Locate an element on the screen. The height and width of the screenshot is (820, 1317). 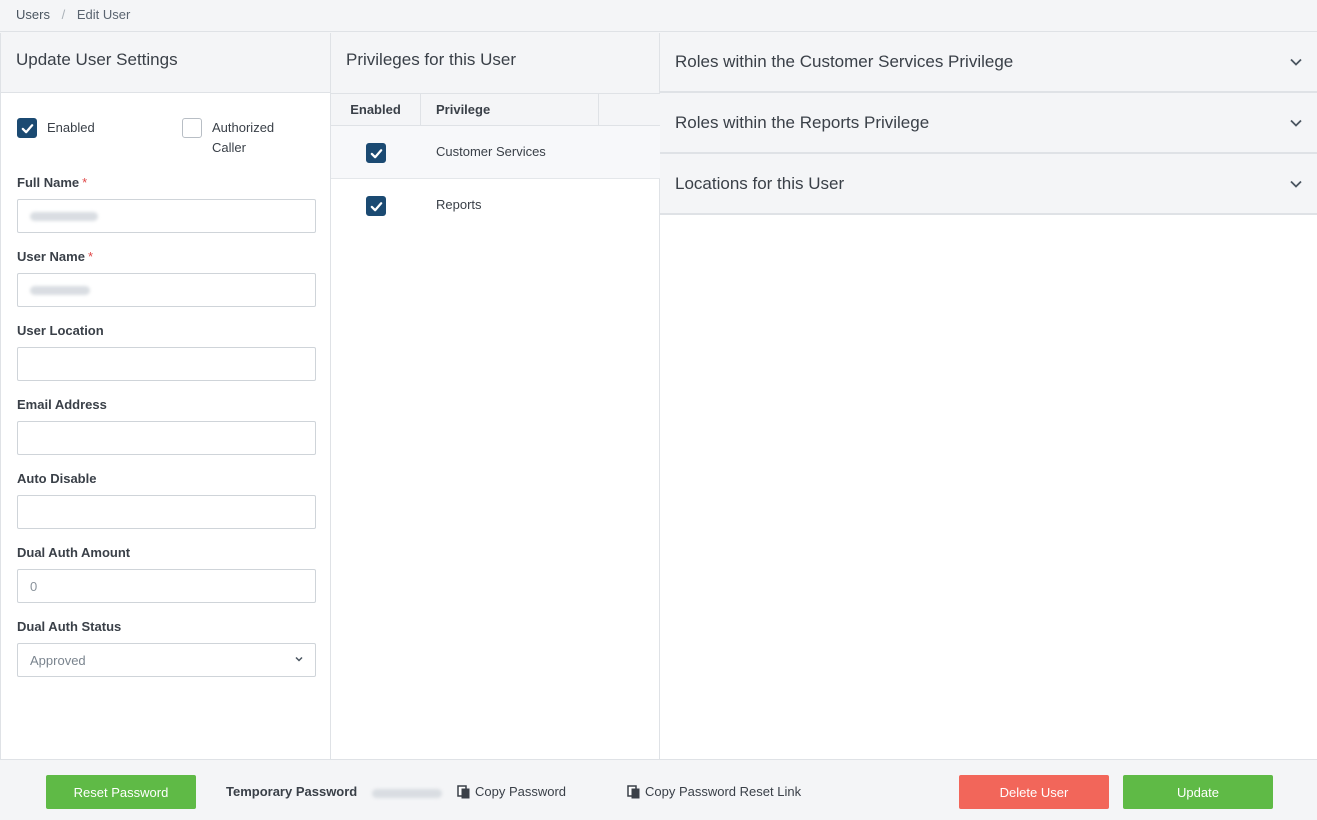
column-header-privilege: Privilege is located at coordinates (510, 109).